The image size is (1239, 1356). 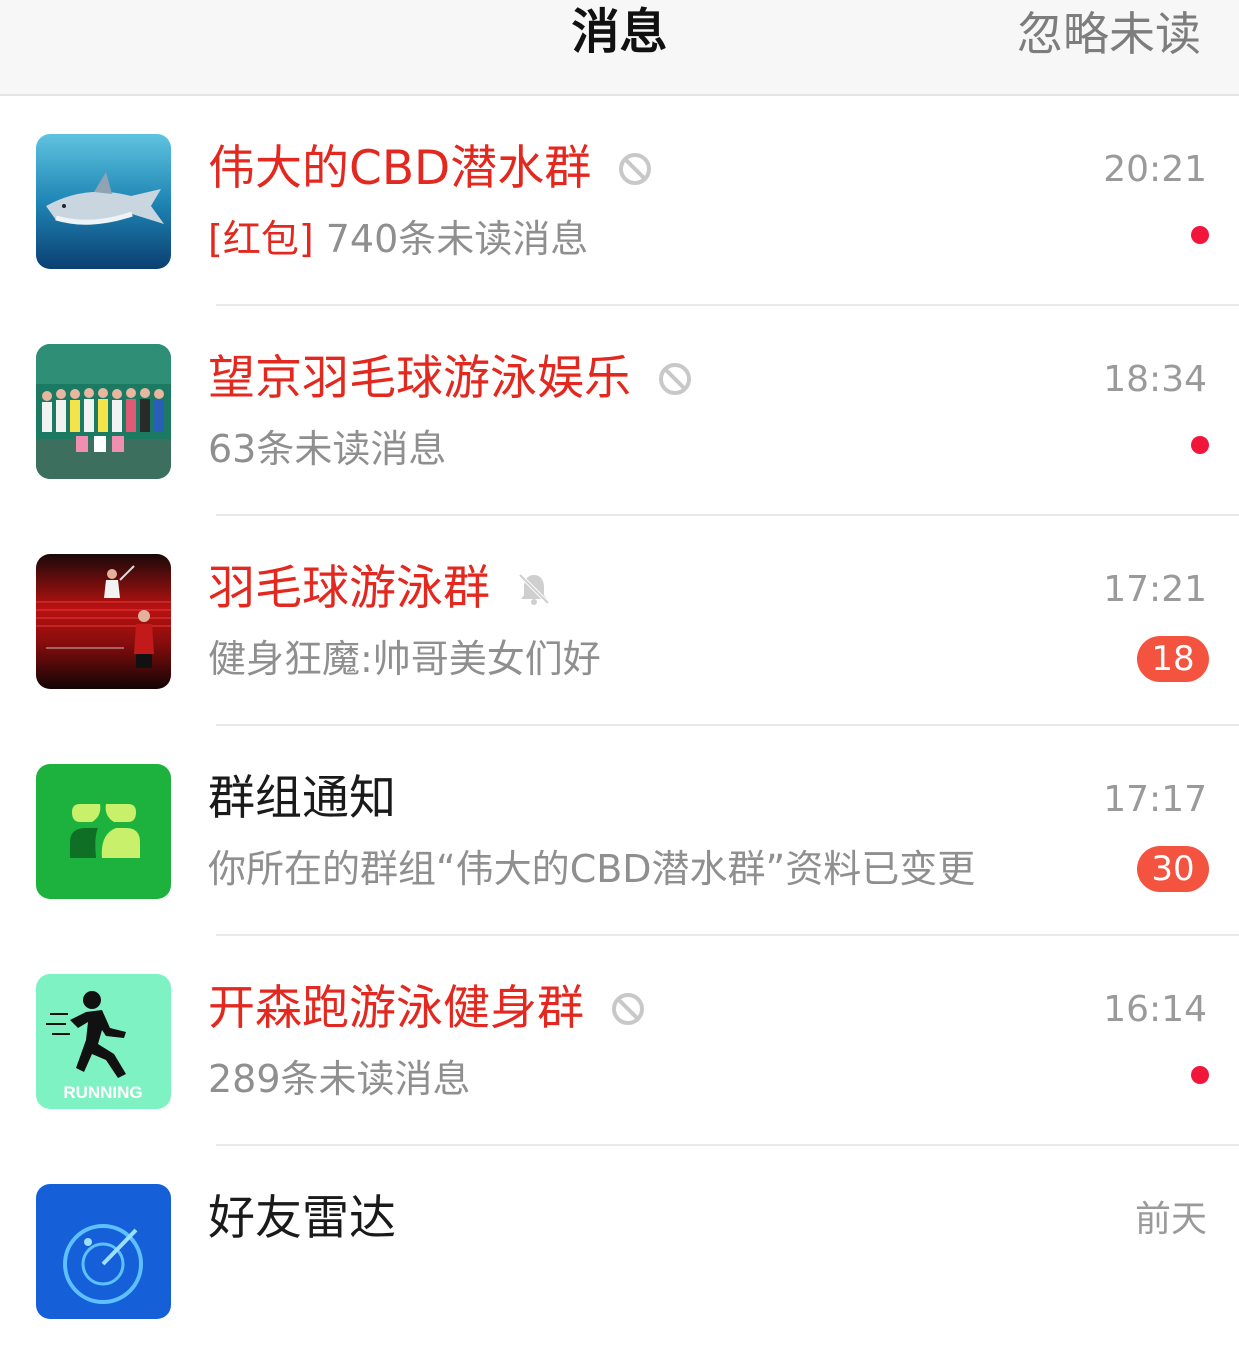 What do you see at coordinates (430, 169) in the screenshot?
I see `conversation-name: 伟大的CBD潜水群` at bounding box center [430, 169].